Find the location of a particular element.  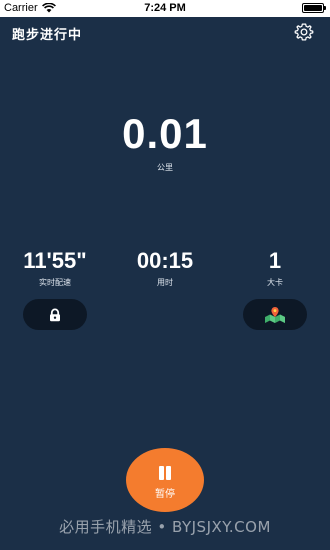

gear-icon is located at coordinates (304, 32).